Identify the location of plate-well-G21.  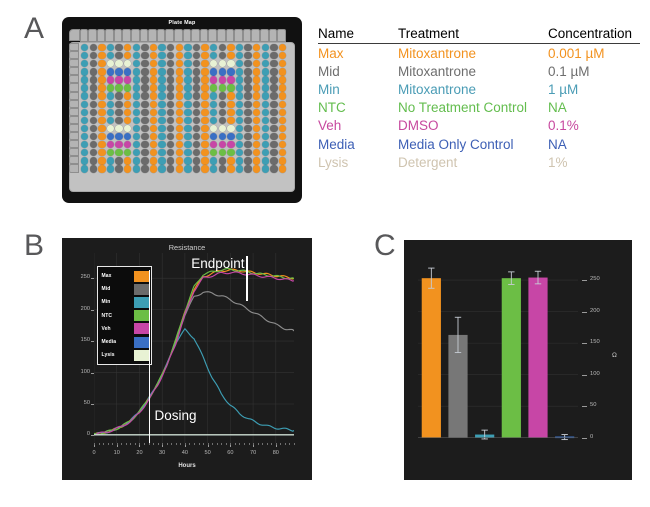
(256, 96).